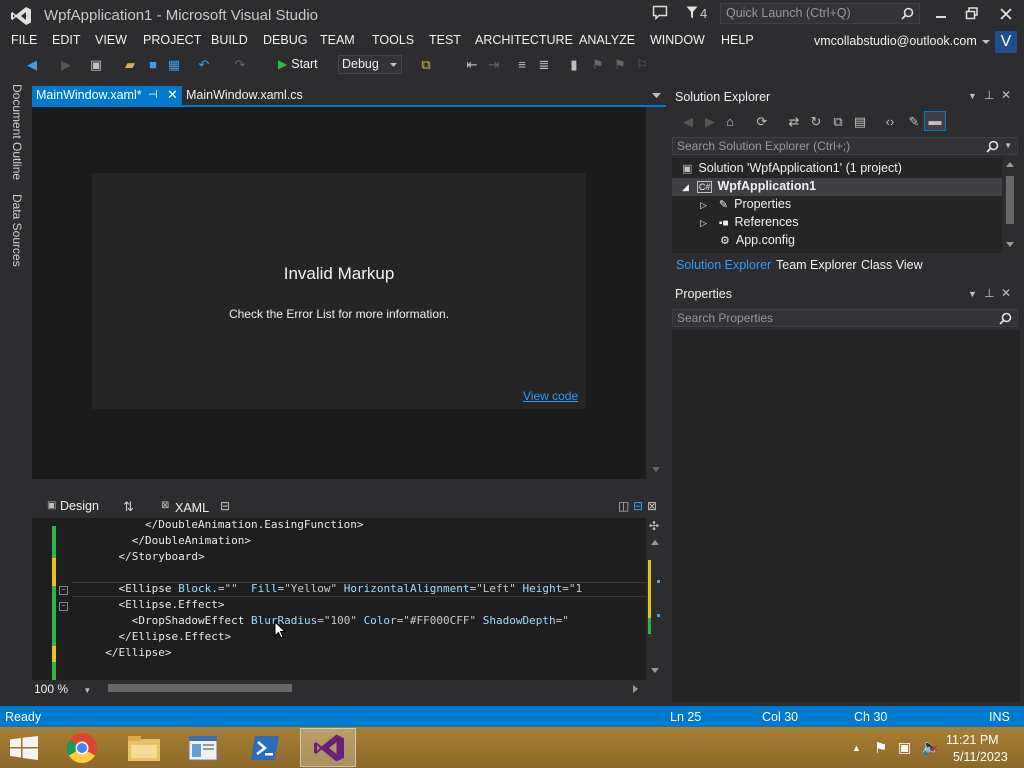 This screenshot has width=1024, height=768. What do you see at coordinates (935, 121) in the screenshot?
I see `preview-selected-icon: ▬` at bounding box center [935, 121].